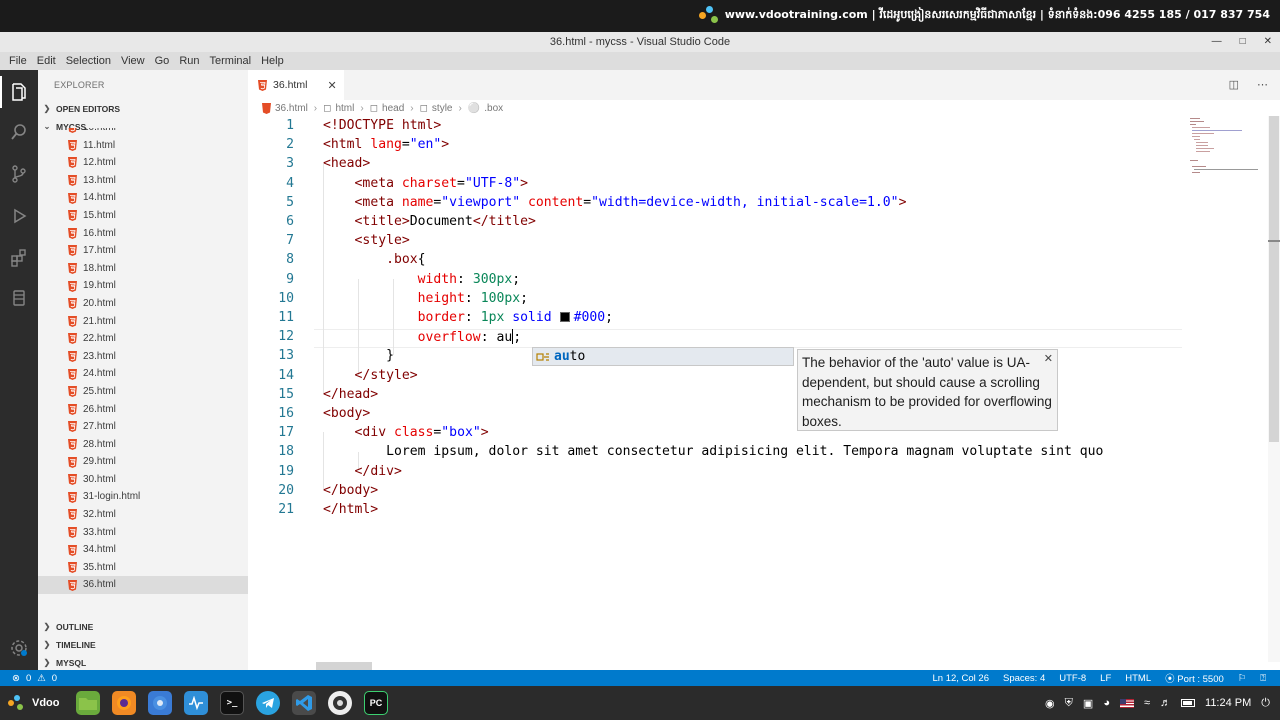 The width and height of the screenshot is (1280, 720). I want to click on close-details-icon: ✕, so click(1048, 360).